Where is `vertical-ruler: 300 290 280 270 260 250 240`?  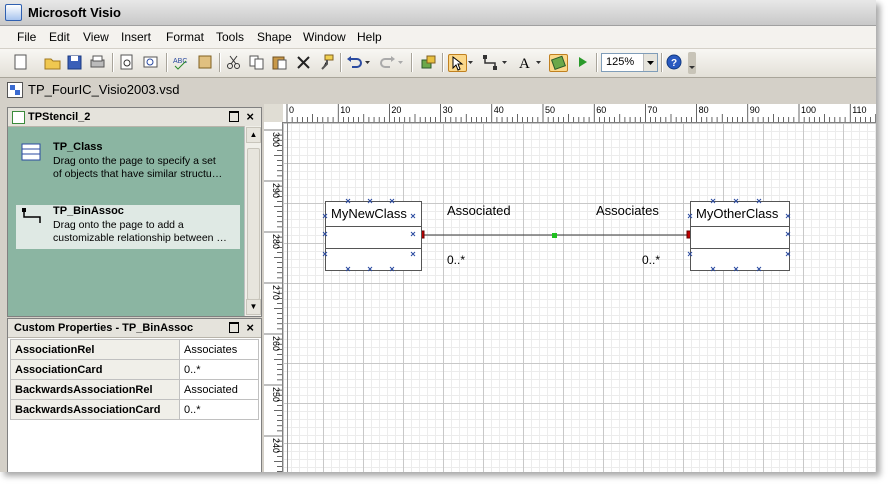 vertical-ruler: 300 290 280 270 260 250 240 is located at coordinates (273, 297).